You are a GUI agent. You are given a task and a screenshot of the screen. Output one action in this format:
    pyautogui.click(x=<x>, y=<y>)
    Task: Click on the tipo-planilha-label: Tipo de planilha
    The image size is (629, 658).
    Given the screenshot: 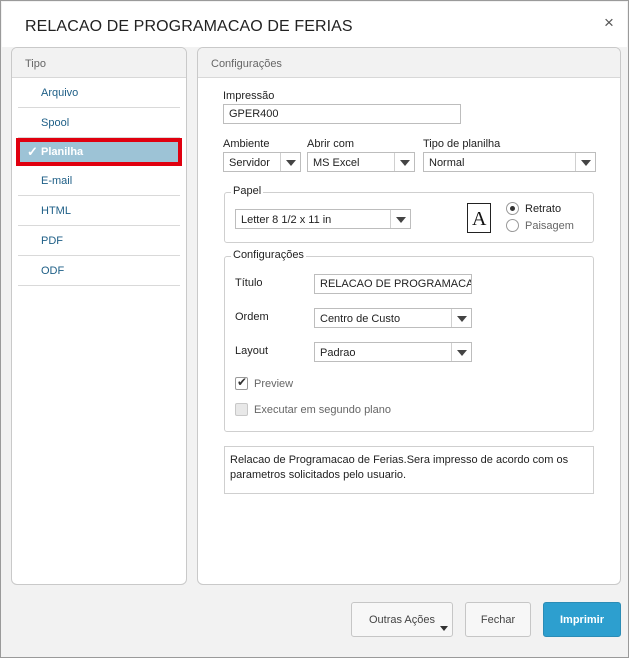 What is the action you would take?
    pyautogui.click(x=462, y=144)
    